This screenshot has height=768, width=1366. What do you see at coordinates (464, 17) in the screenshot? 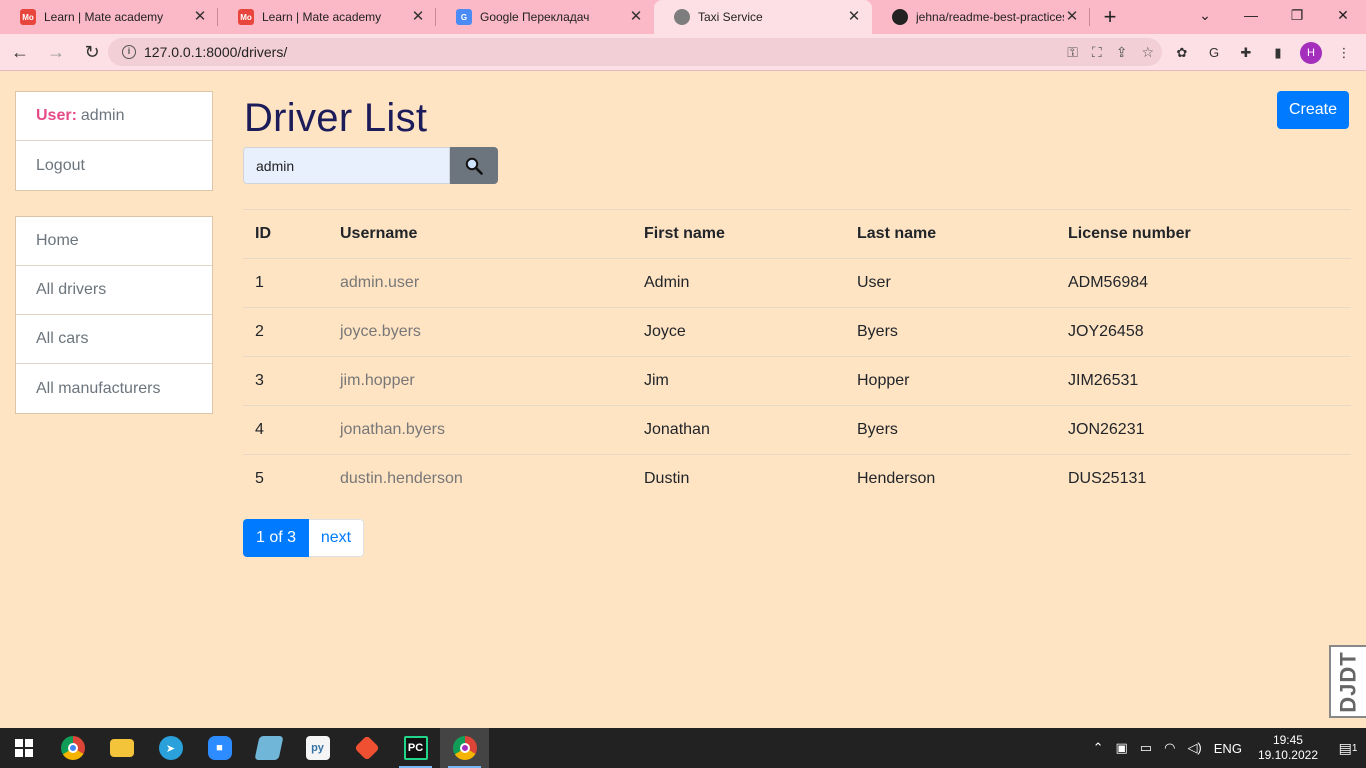
I see `google-translate-icon: G` at bounding box center [464, 17].